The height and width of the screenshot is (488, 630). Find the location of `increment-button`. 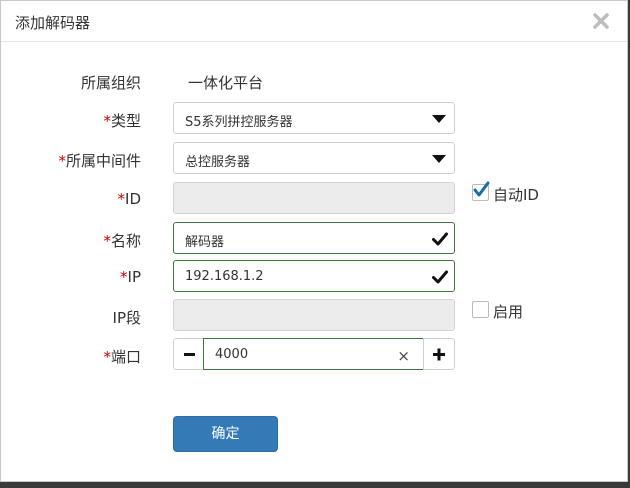

increment-button is located at coordinates (439, 354).